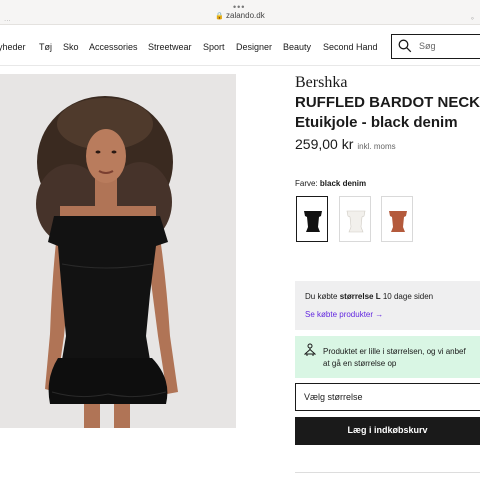 This screenshot has height=481, width=480. I want to click on address-bar: 🔒 zalando.dk, so click(240, 15).